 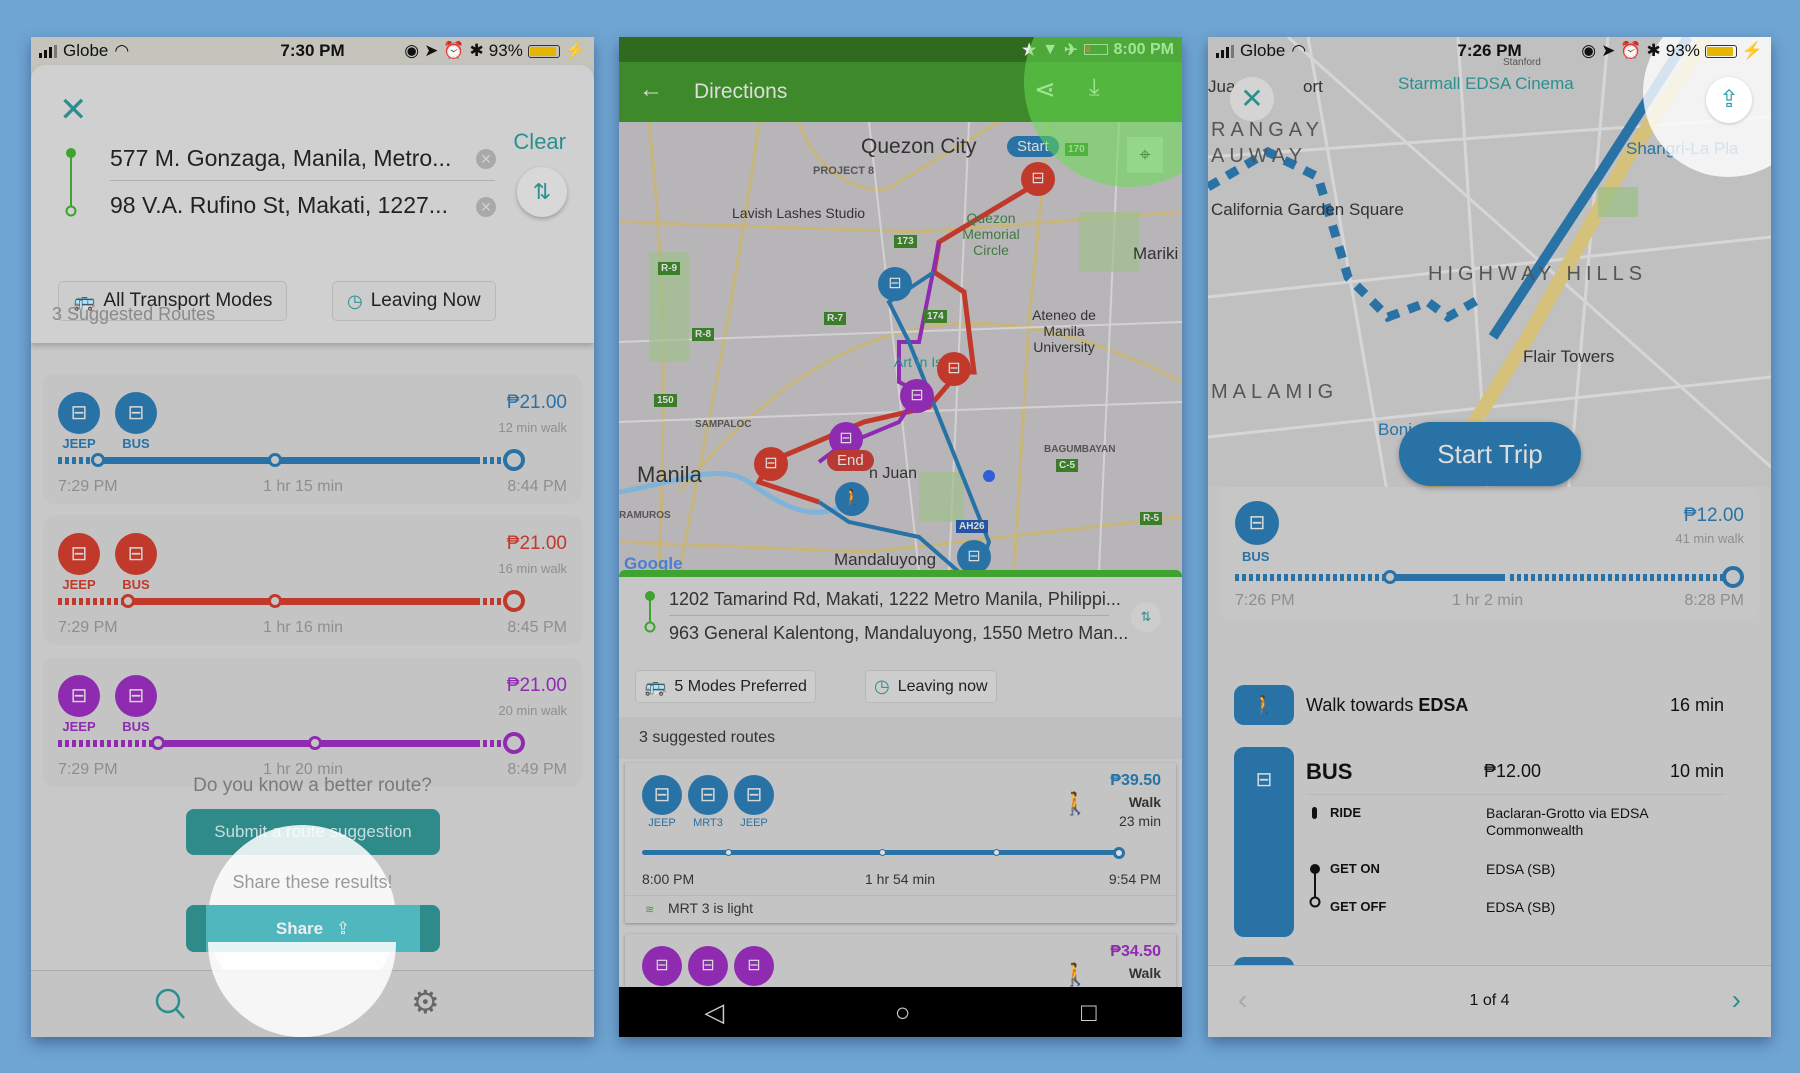 I want to click on map-label-ateneo: Ateneo de Manila University, so click(x=1064, y=331).